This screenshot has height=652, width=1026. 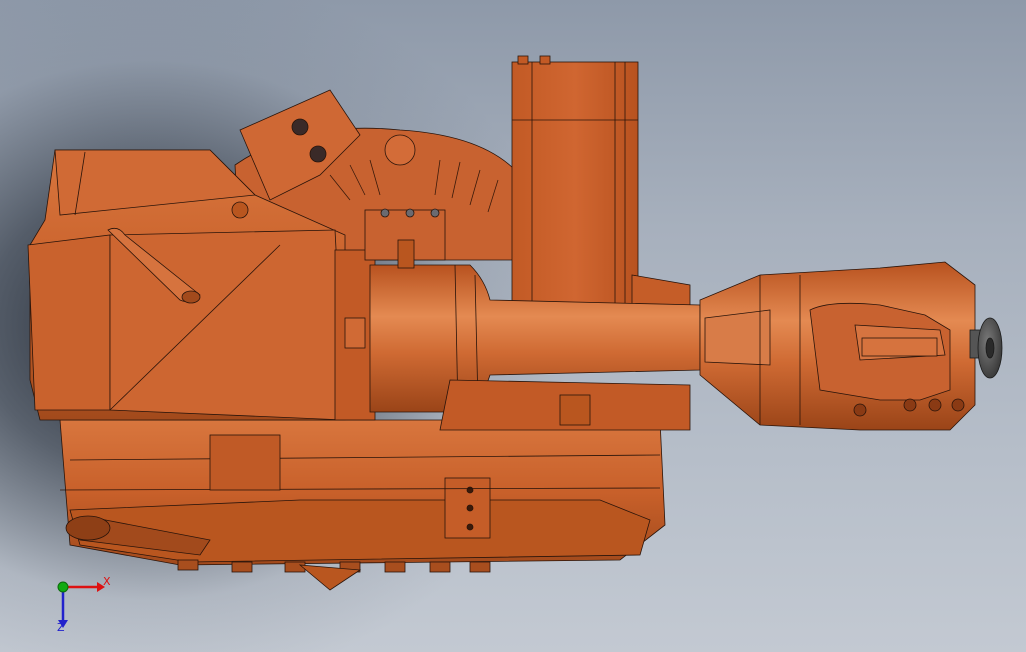 I want to click on view-orientation-triad: X Z, so click(x=82, y=605).